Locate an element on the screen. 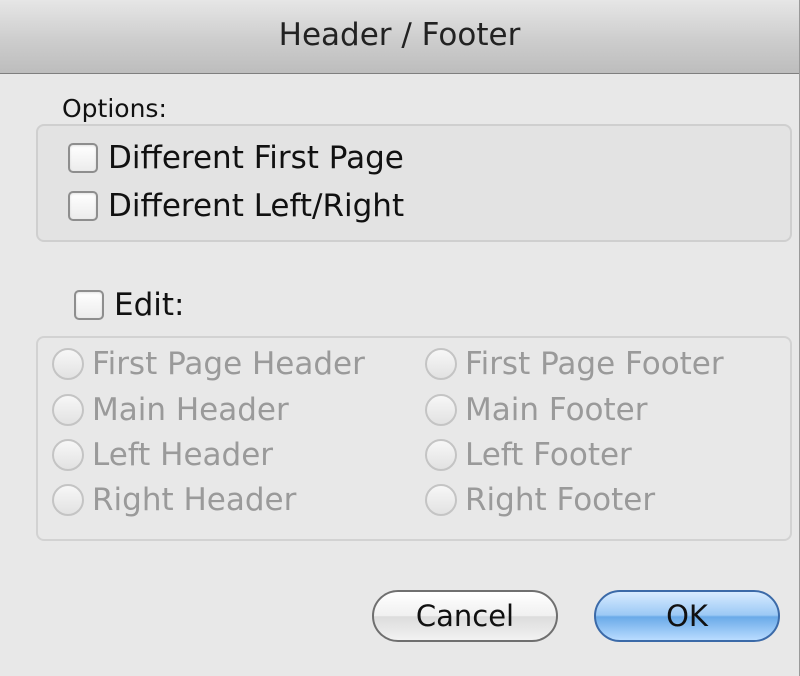  edit-checkbox: Edit: is located at coordinates (129, 305).